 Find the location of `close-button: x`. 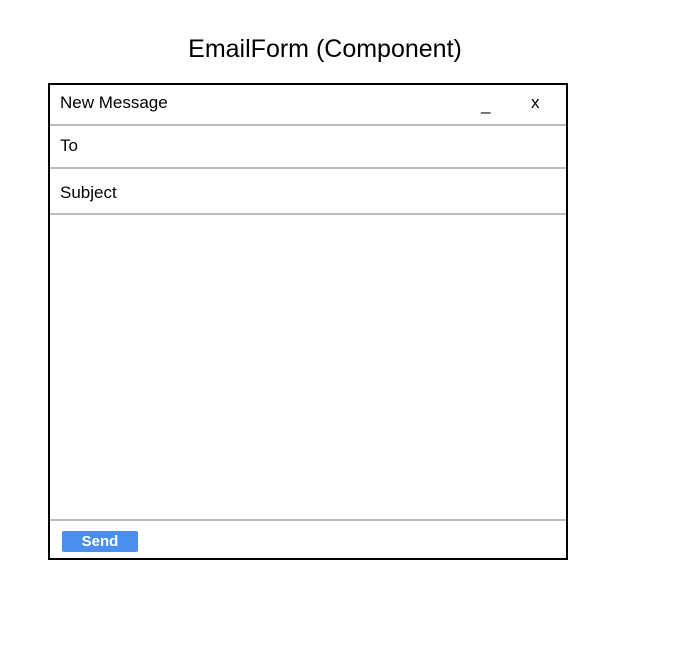

close-button: x is located at coordinates (535, 103).